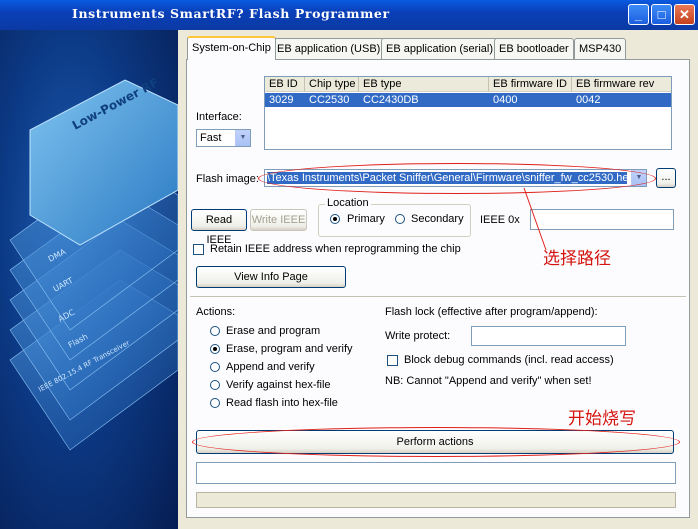 The image size is (698, 529). What do you see at coordinates (348, 203) in the screenshot?
I see `location-title: Location` at bounding box center [348, 203].